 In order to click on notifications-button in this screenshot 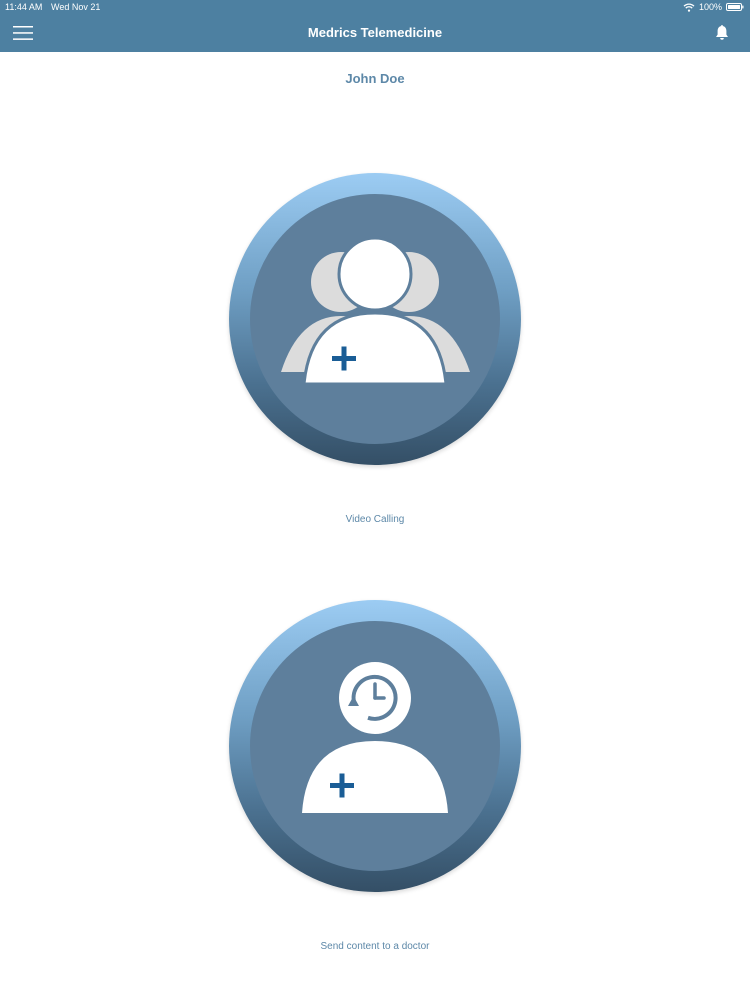, I will do `click(722, 33)`.